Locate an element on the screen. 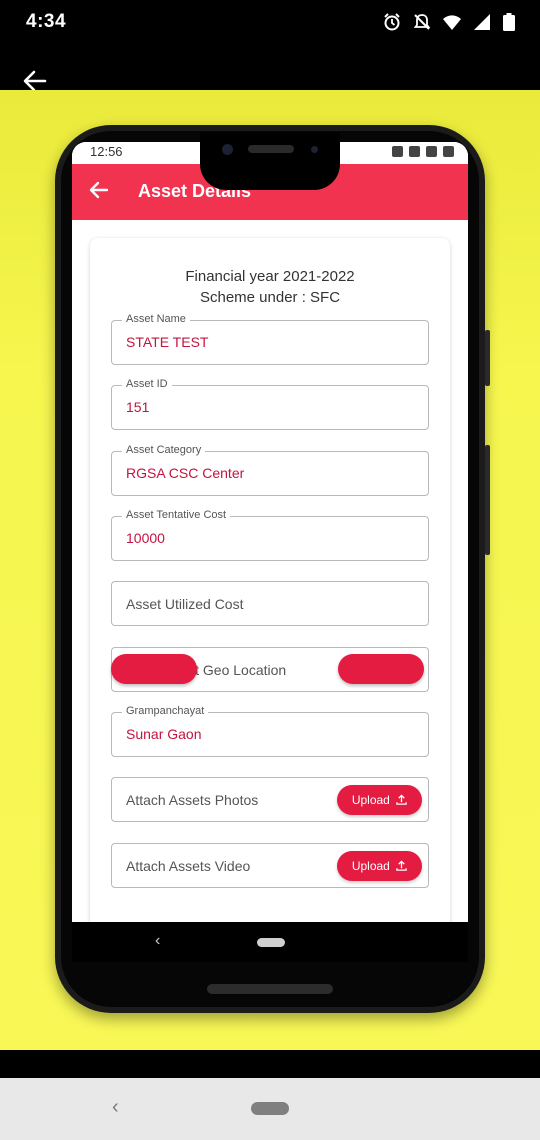 The height and width of the screenshot is (1140, 540). asset-name-value: STATE TEST is located at coordinates (167, 342).